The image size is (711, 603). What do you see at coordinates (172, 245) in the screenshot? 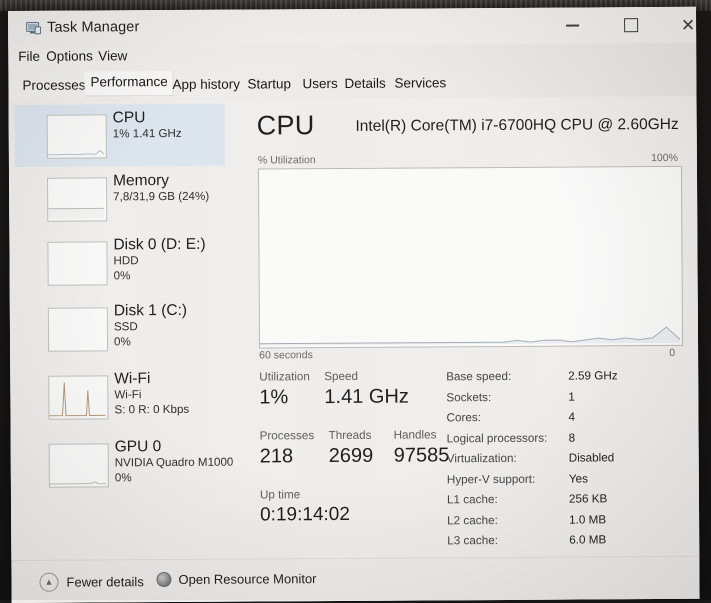
I see `sidebar-disk0-title: Disk 0 (D: E:)` at bounding box center [172, 245].